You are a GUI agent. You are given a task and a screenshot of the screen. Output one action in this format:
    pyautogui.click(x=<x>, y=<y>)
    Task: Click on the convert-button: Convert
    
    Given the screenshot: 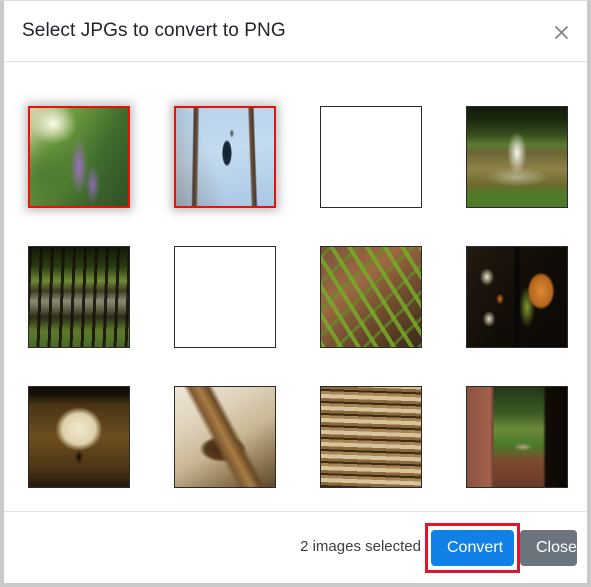 What is the action you would take?
    pyautogui.click(x=472, y=548)
    